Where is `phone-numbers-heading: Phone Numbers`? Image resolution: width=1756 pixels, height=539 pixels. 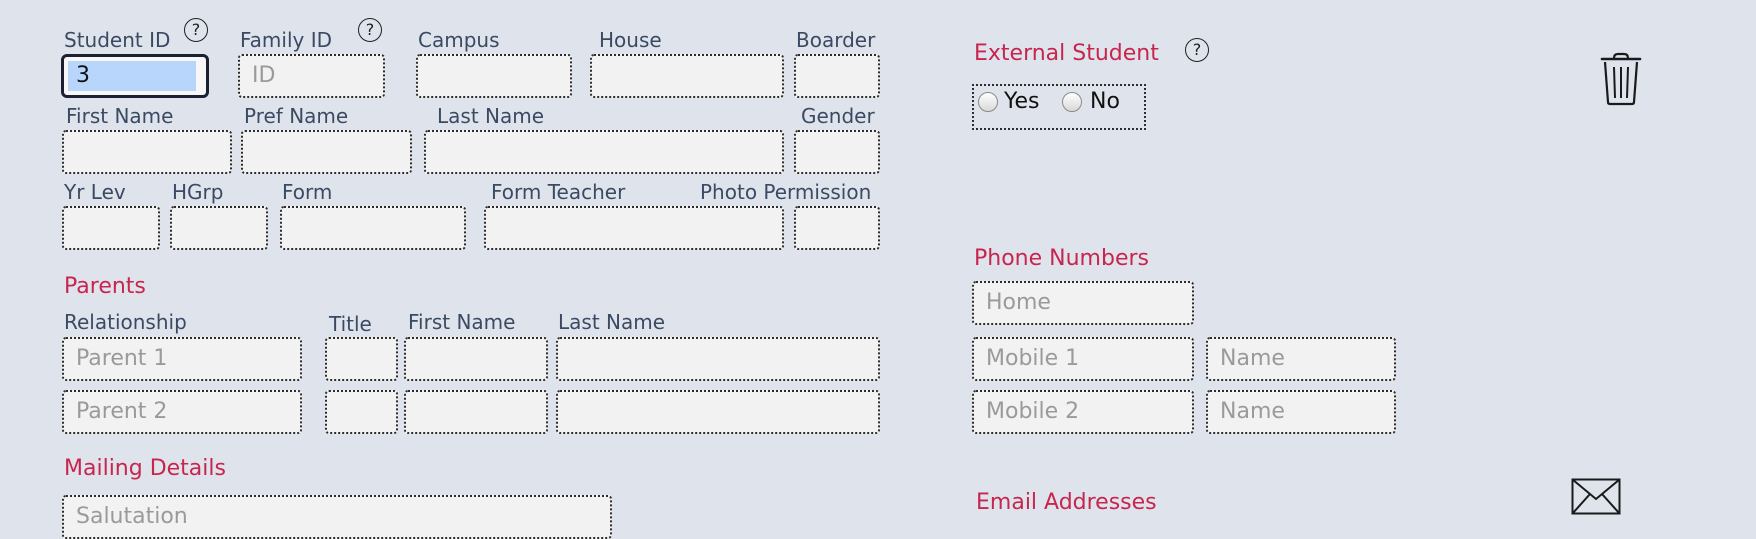
phone-numbers-heading: Phone Numbers is located at coordinates (1061, 258).